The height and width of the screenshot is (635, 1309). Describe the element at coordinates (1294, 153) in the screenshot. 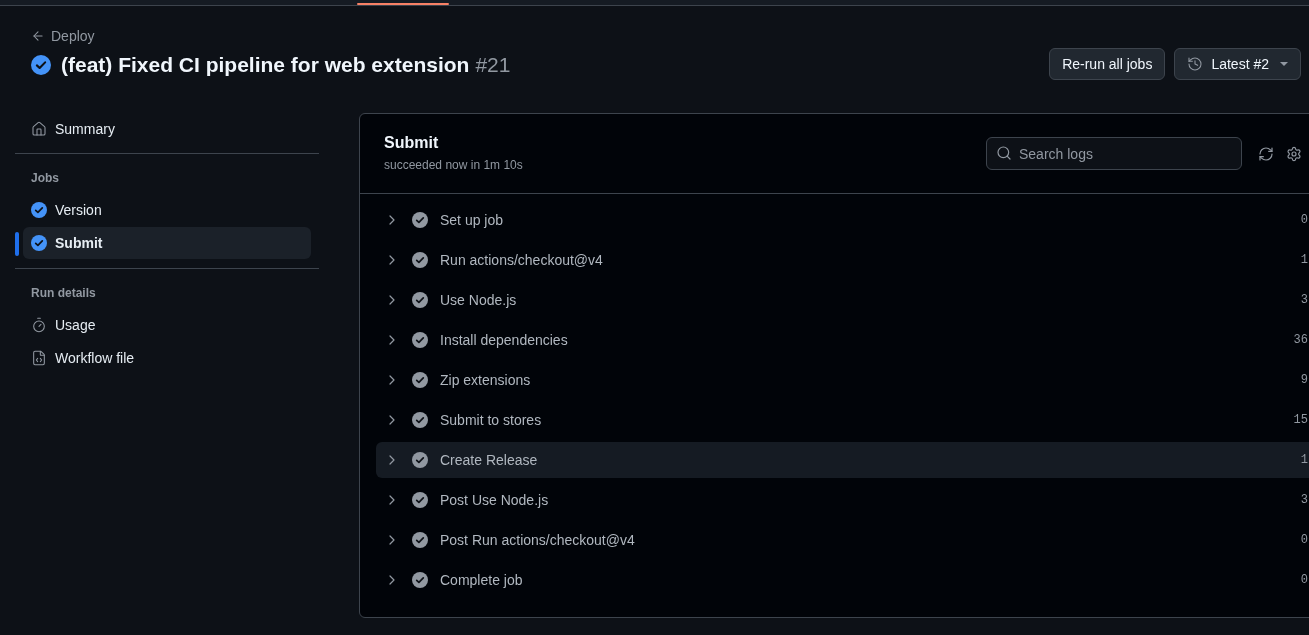

I see `settings-icon` at that location.